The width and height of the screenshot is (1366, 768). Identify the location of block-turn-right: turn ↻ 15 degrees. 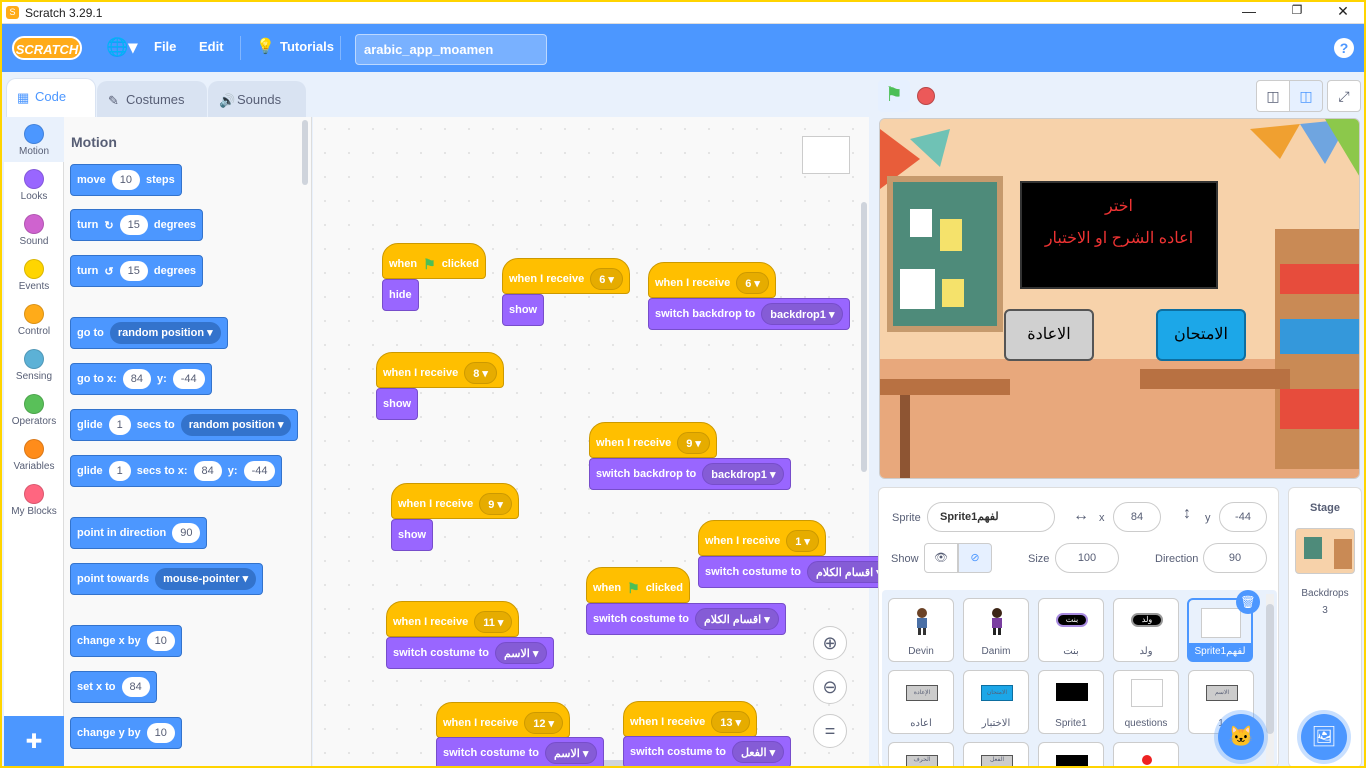
(137, 225).